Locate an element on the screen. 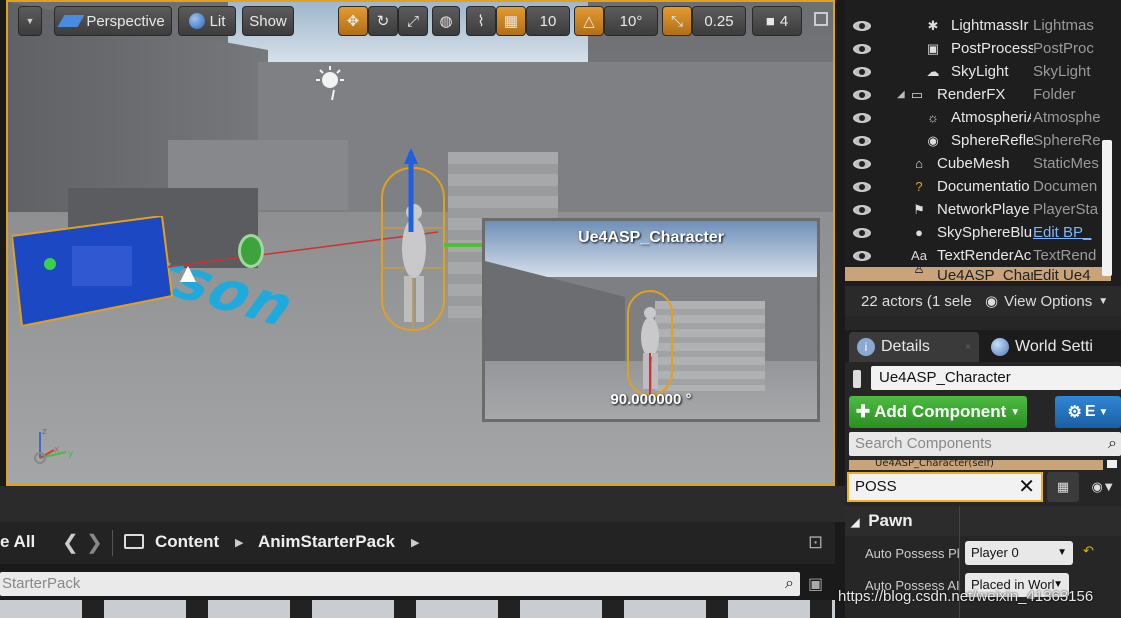 This screenshot has width=1121, height=618. outliner-row: ◢ ▭ RenderFX Folder is located at coordinates (978, 94).